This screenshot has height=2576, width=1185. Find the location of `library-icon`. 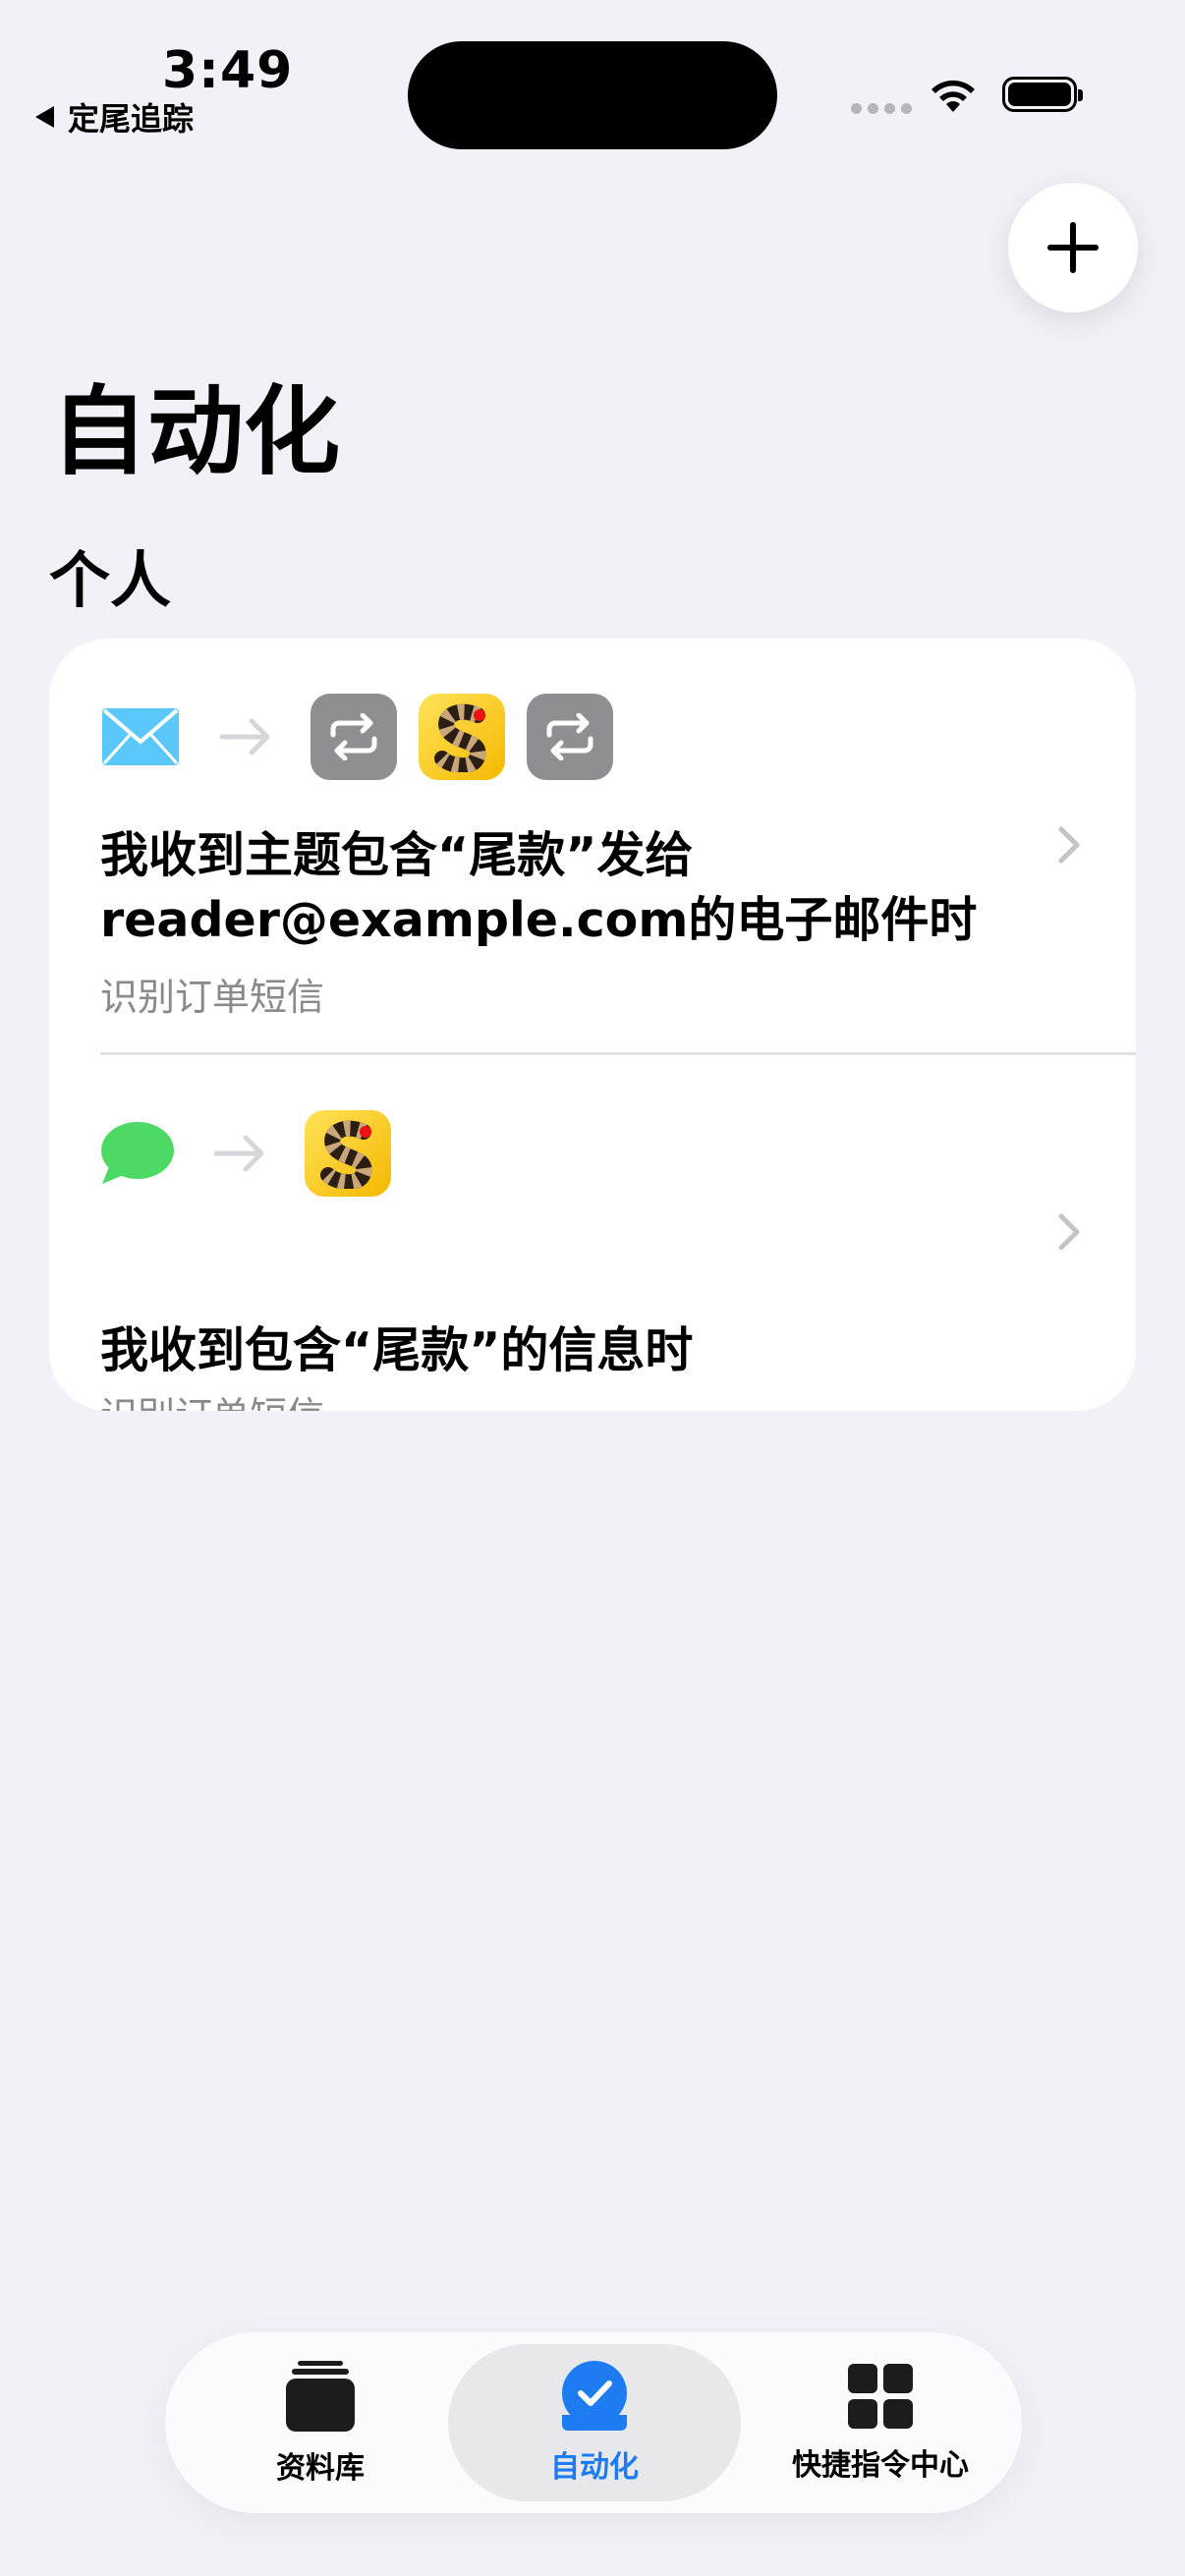

library-icon is located at coordinates (320, 2396).